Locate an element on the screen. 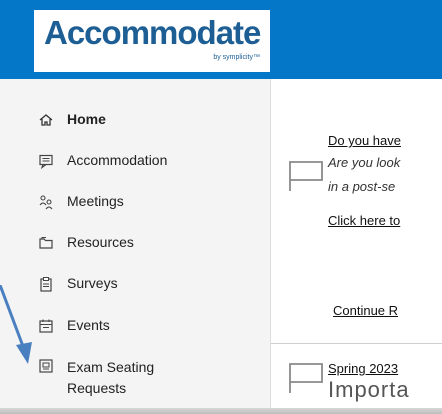 The image size is (442, 414). sidebar-item-events: Events is located at coordinates (74, 325).